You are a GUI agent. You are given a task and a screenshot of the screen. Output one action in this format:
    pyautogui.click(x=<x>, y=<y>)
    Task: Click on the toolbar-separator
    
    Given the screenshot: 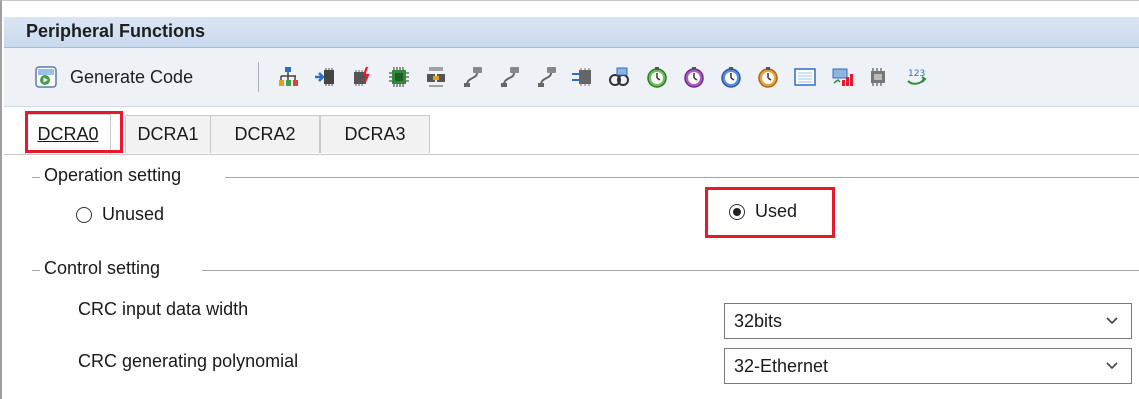 What is the action you would take?
    pyautogui.click(x=258, y=77)
    